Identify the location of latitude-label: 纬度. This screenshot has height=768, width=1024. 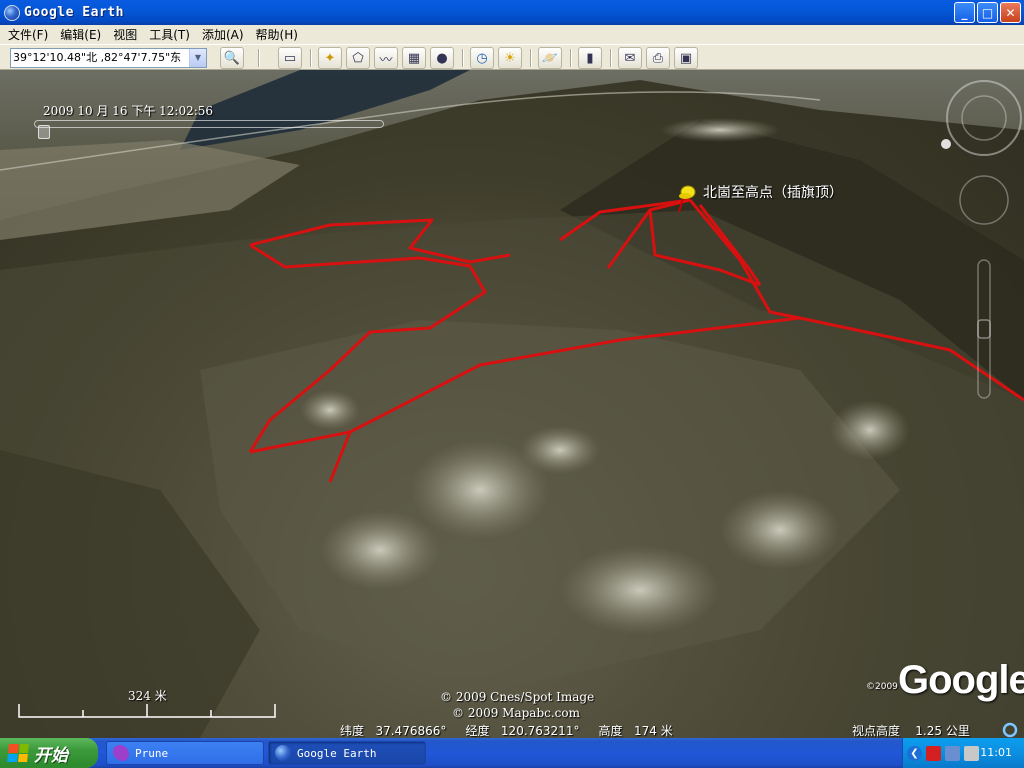
(352, 731).